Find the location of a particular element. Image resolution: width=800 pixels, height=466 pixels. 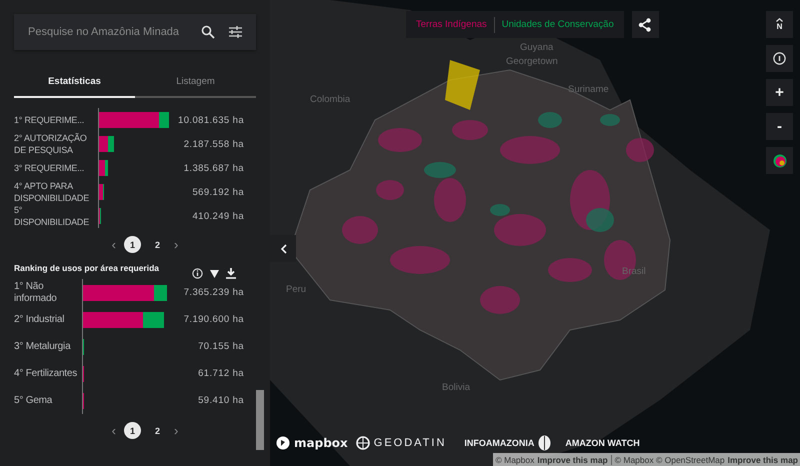

section-title: Ranking de usos por área requerida is located at coordinates (87, 268).